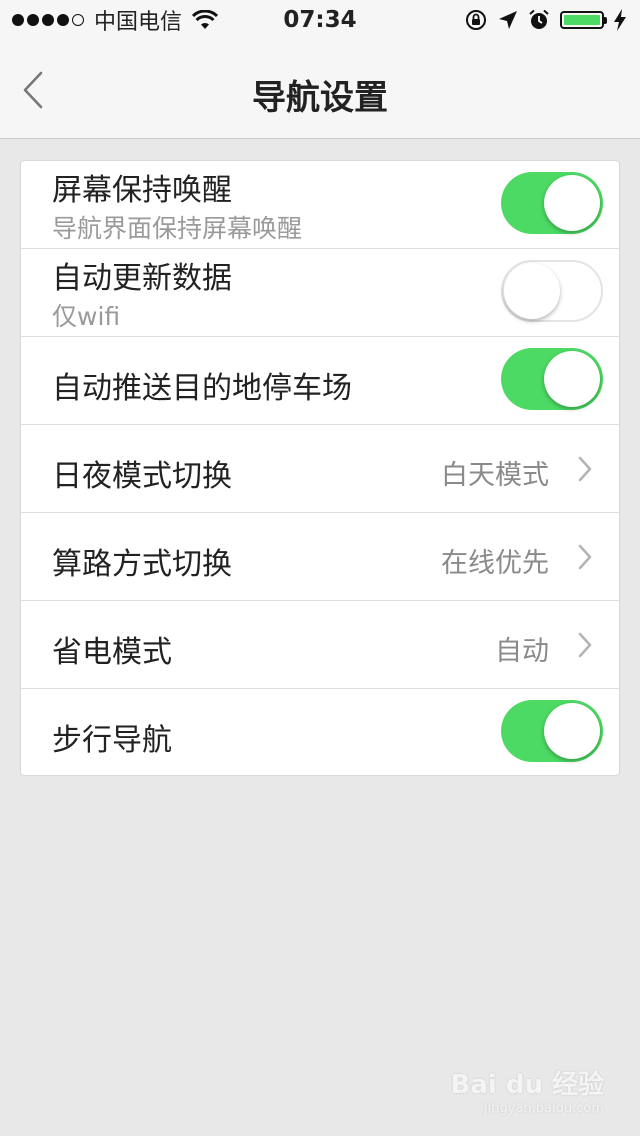 The image size is (640, 1136). I want to click on rotation-lock-icon, so click(476, 20).